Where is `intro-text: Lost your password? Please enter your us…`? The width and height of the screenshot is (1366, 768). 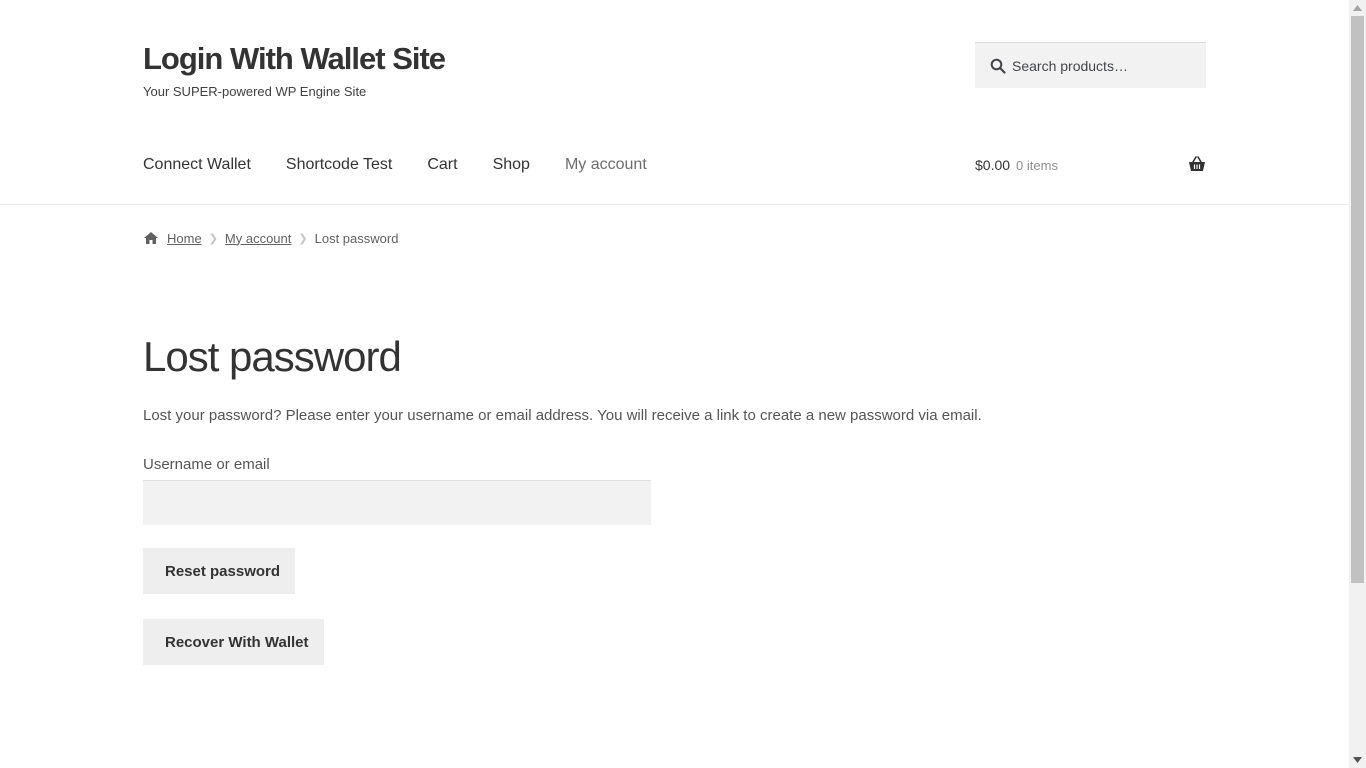 intro-text: Lost your password? Please enter your us… is located at coordinates (562, 415).